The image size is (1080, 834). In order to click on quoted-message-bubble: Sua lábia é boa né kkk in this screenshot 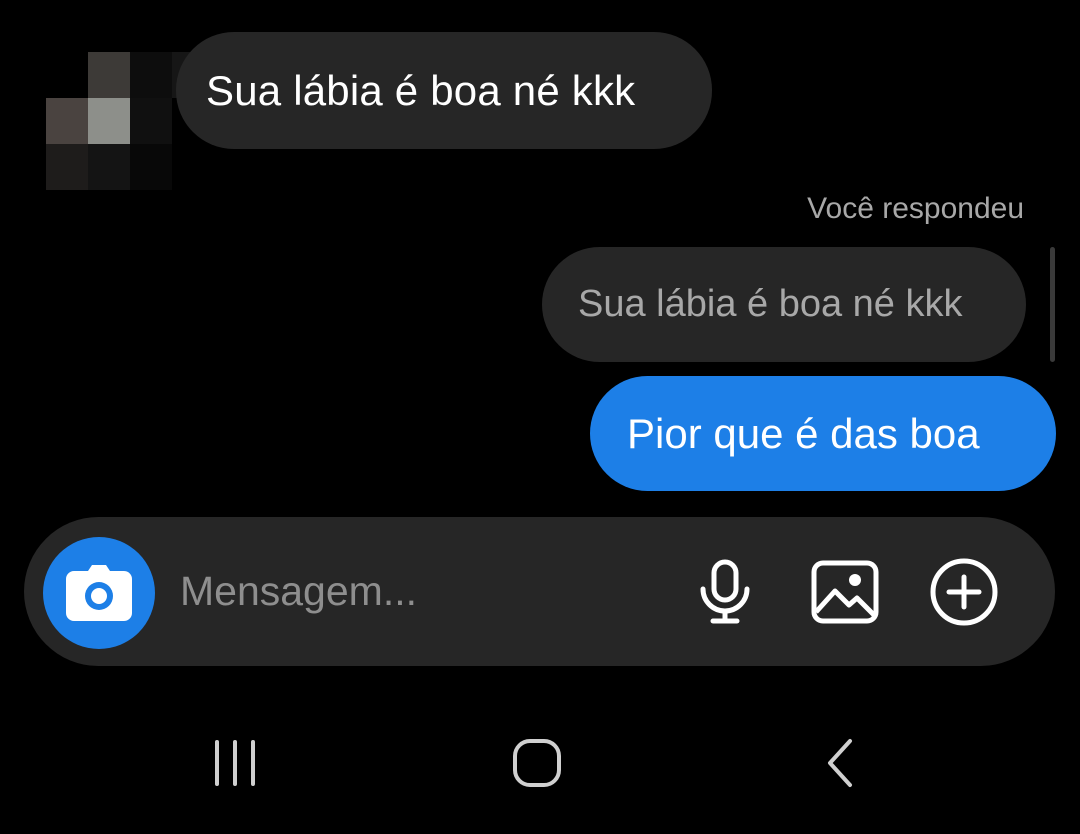, I will do `click(784, 304)`.